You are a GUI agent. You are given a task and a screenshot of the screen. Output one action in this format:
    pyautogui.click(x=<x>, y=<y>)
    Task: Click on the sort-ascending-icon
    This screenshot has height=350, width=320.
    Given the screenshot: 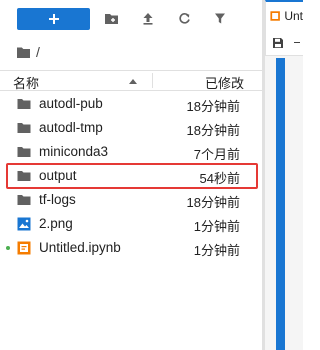 What is the action you would take?
    pyautogui.click(x=133, y=81)
    